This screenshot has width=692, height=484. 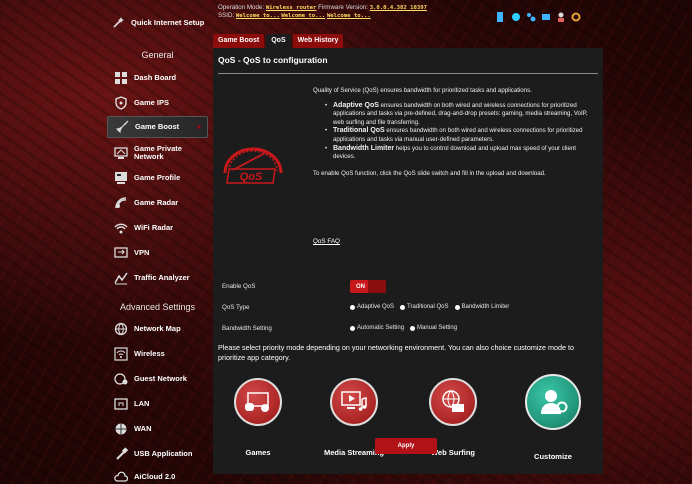 What do you see at coordinates (142, 252) in the screenshot?
I see `sidebar-item-label: VPN` at bounding box center [142, 252].